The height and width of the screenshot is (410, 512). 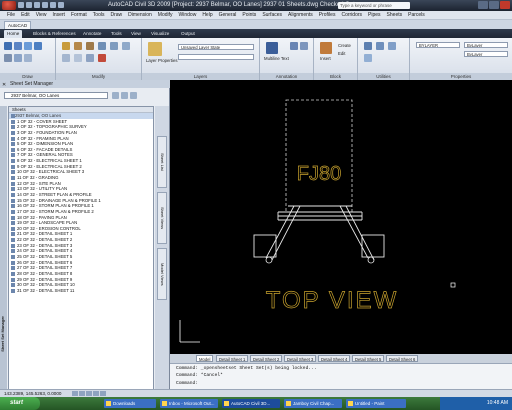 What do you see at coordinates (341, 53) in the screenshot?
I see `edit-block-label: Edit` at bounding box center [341, 53].